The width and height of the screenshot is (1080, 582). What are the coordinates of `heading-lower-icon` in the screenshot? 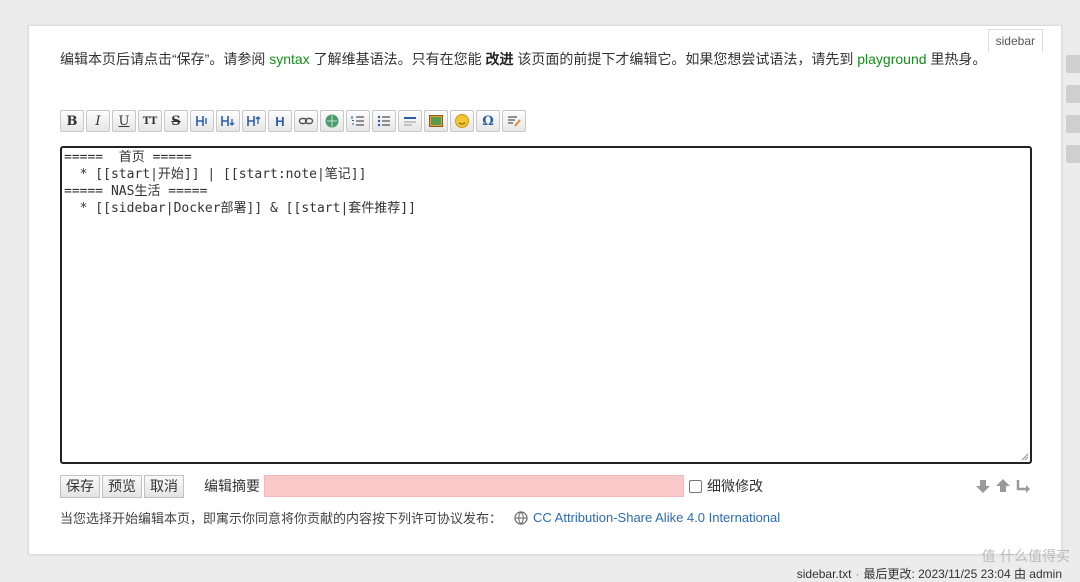 It's located at (228, 121).